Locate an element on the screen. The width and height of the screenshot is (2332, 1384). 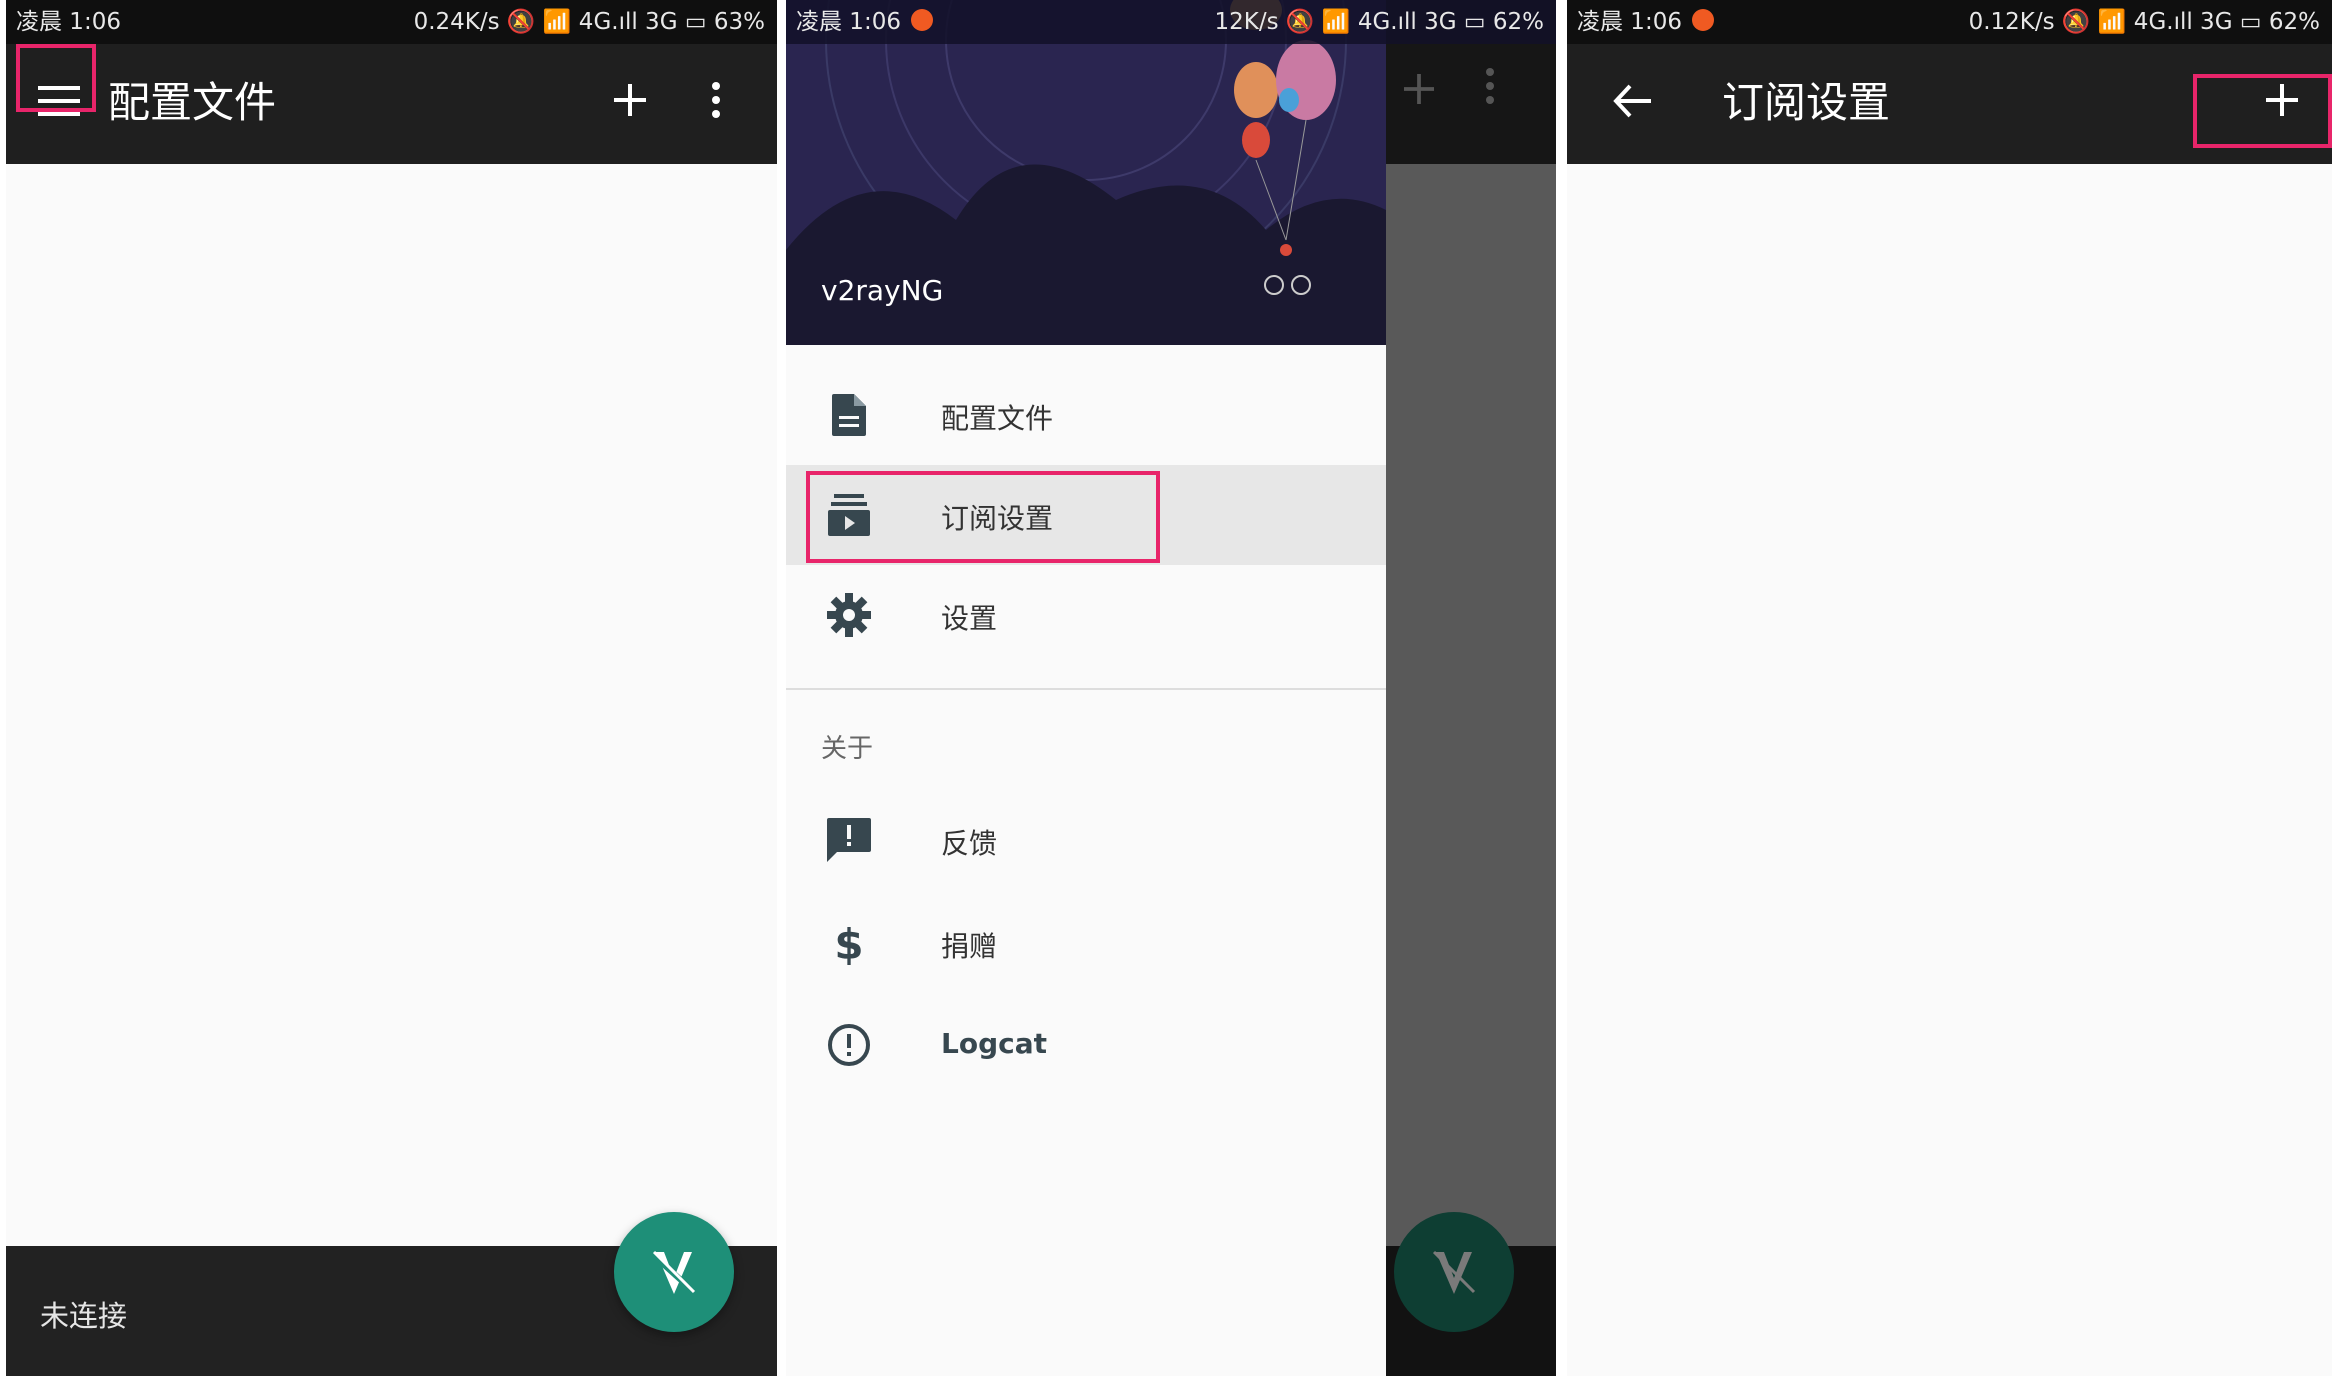
connect-fab is located at coordinates (674, 1272).